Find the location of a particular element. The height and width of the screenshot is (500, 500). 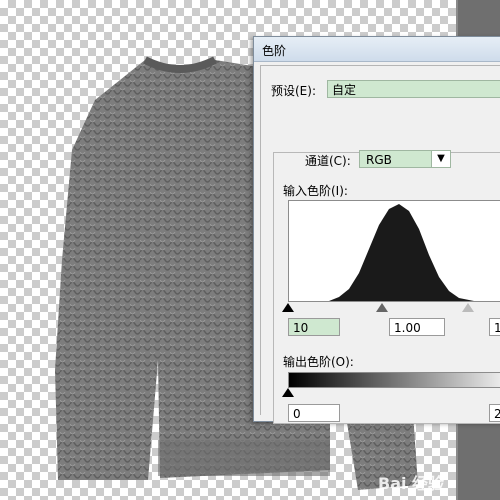

preset-label: 预设(E): is located at coordinates (293, 91).